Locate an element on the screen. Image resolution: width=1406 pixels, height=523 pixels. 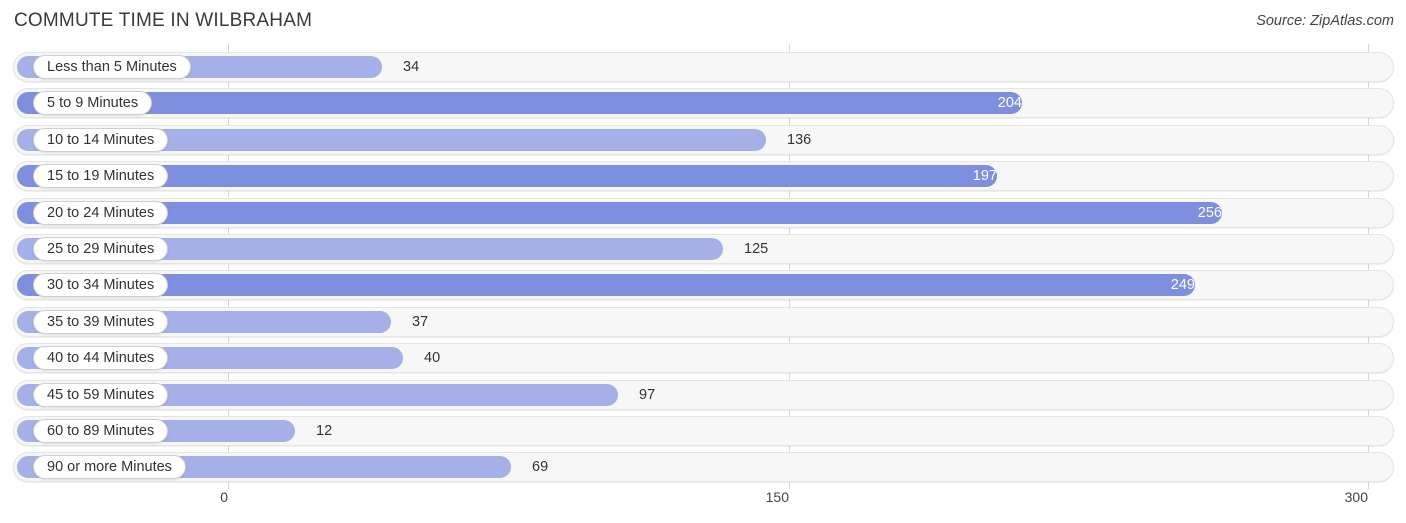
bar-category-label: 5 to 9 Minutes is located at coordinates (93, 103).